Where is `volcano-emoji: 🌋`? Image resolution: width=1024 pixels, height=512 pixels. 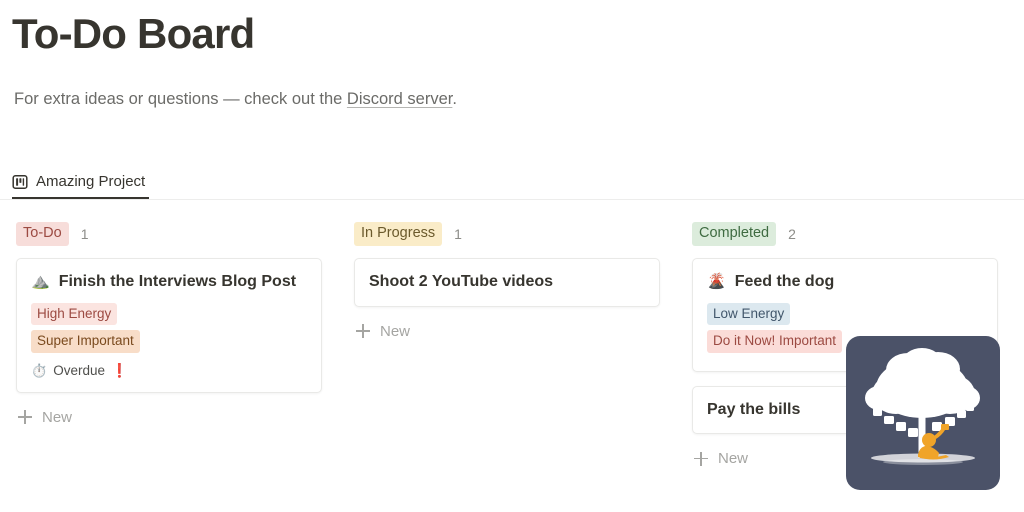 volcano-emoji: 🌋 is located at coordinates (716, 282).